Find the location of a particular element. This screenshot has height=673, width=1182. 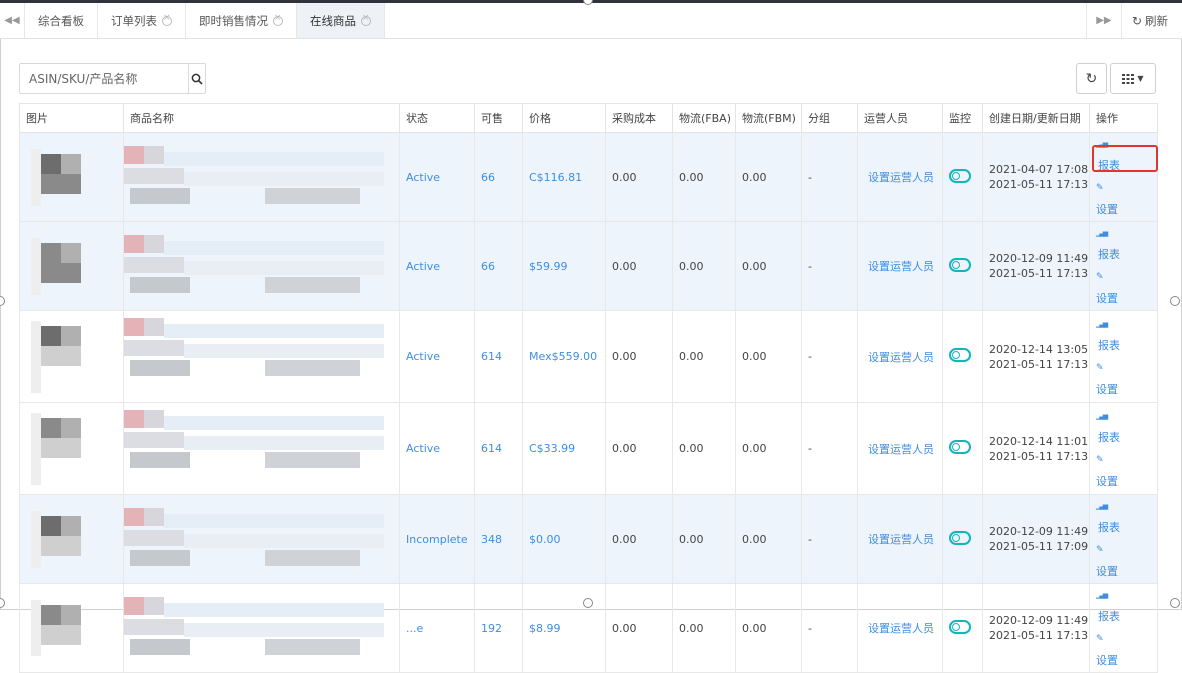

column-header: 状态 is located at coordinates (437, 118).